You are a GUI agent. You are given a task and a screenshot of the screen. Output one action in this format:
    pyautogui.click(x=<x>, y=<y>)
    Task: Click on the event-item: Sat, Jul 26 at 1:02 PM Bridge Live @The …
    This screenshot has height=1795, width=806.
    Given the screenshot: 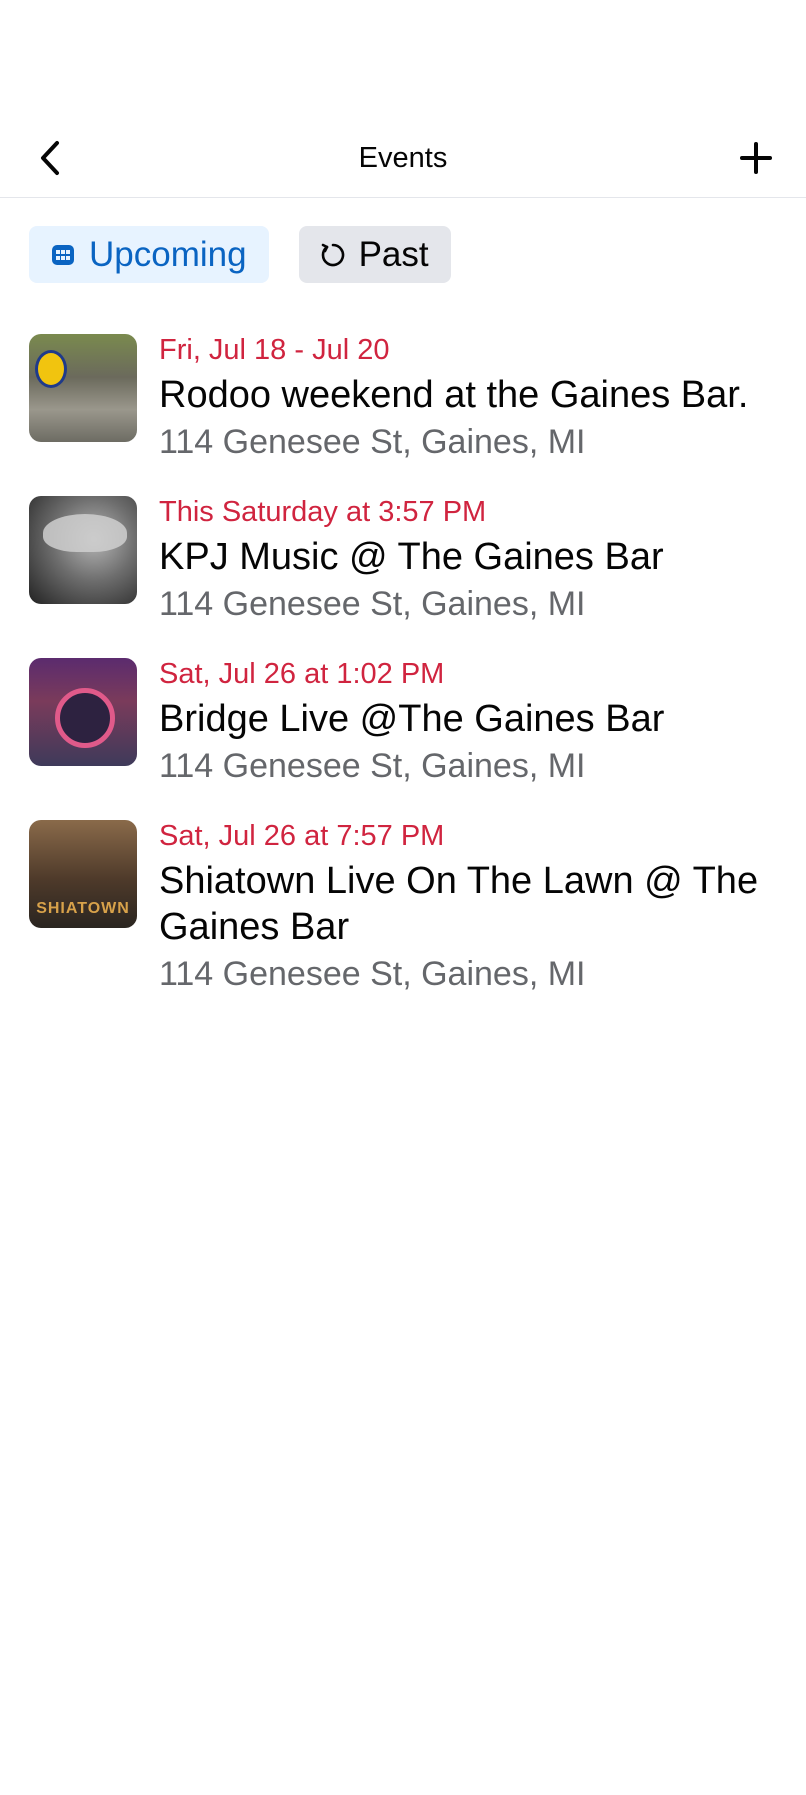 What is the action you would take?
    pyautogui.click(x=403, y=722)
    